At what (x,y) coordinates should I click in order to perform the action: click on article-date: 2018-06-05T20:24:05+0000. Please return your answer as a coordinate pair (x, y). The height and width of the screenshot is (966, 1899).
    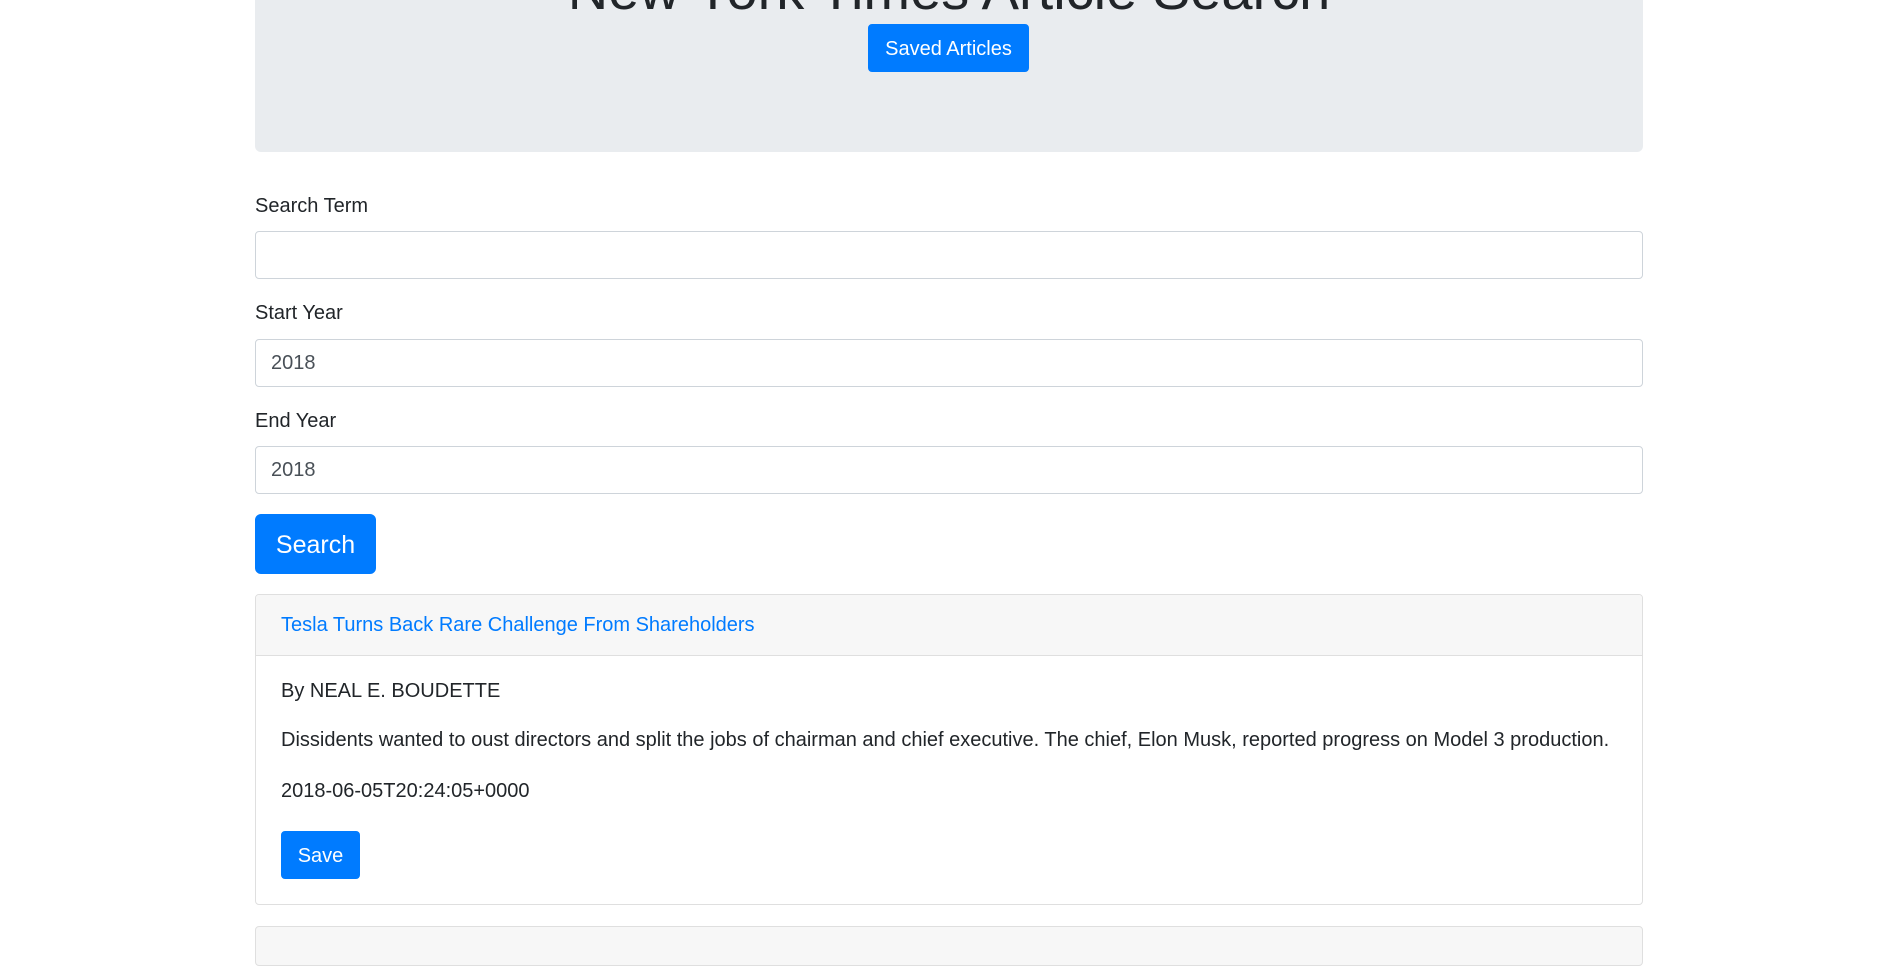
    Looking at the image, I should click on (405, 791).